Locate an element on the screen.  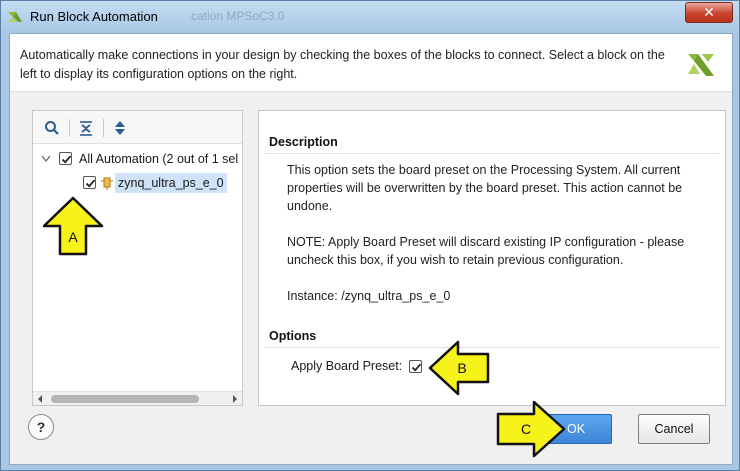
apply-board-preset-checkbox is located at coordinates (415, 366).